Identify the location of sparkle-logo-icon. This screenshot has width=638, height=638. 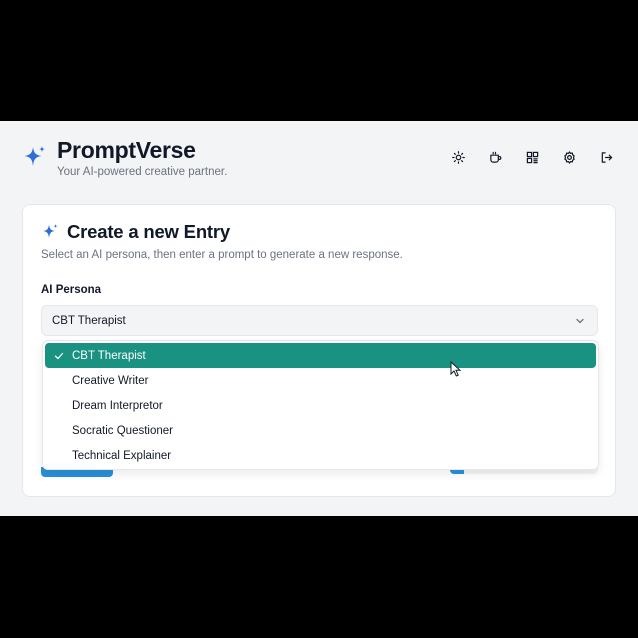
(34, 156).